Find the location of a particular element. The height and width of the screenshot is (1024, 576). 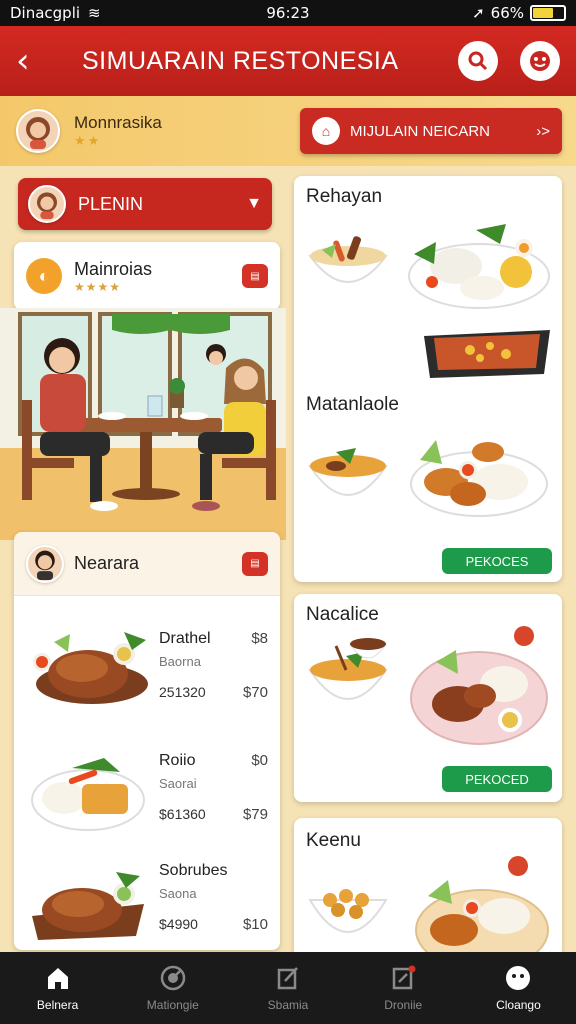

restaurant-card: ◐ Mainroias ★★★★ ▤ is located at coordinates (147, 276).